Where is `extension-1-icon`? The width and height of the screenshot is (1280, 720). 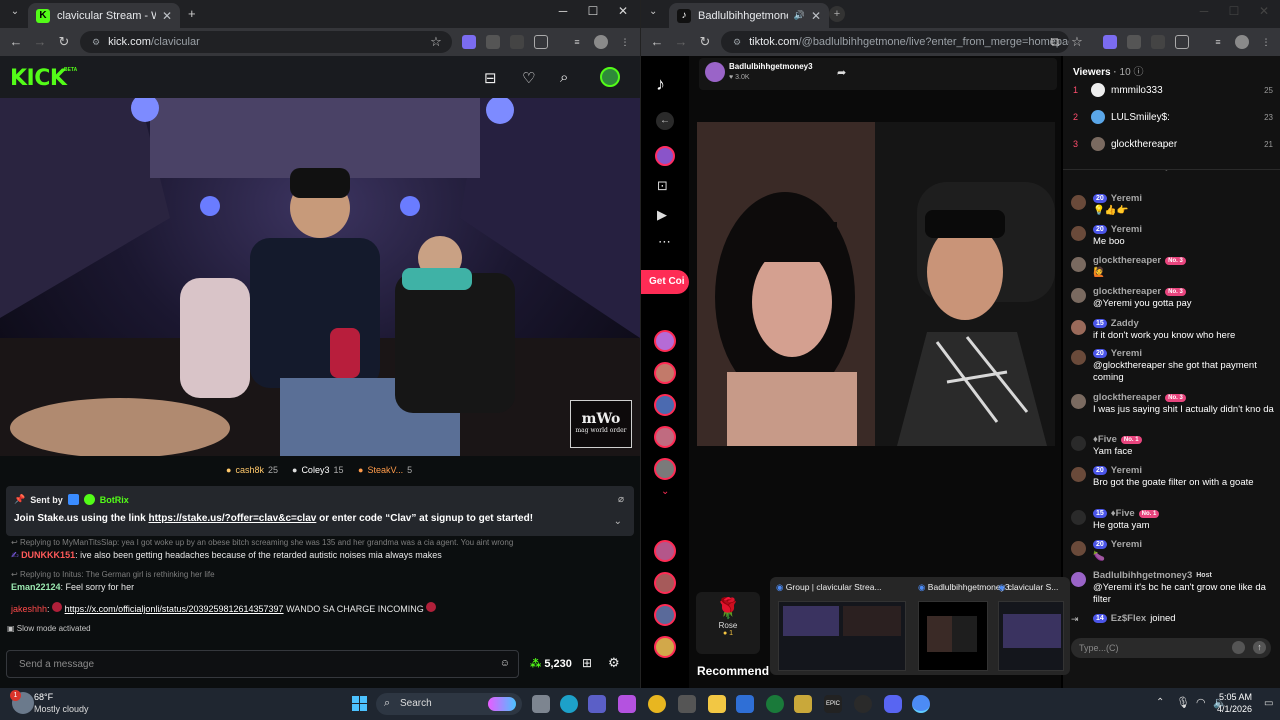
extension-1-icon is located at coordinates (1110, 42).